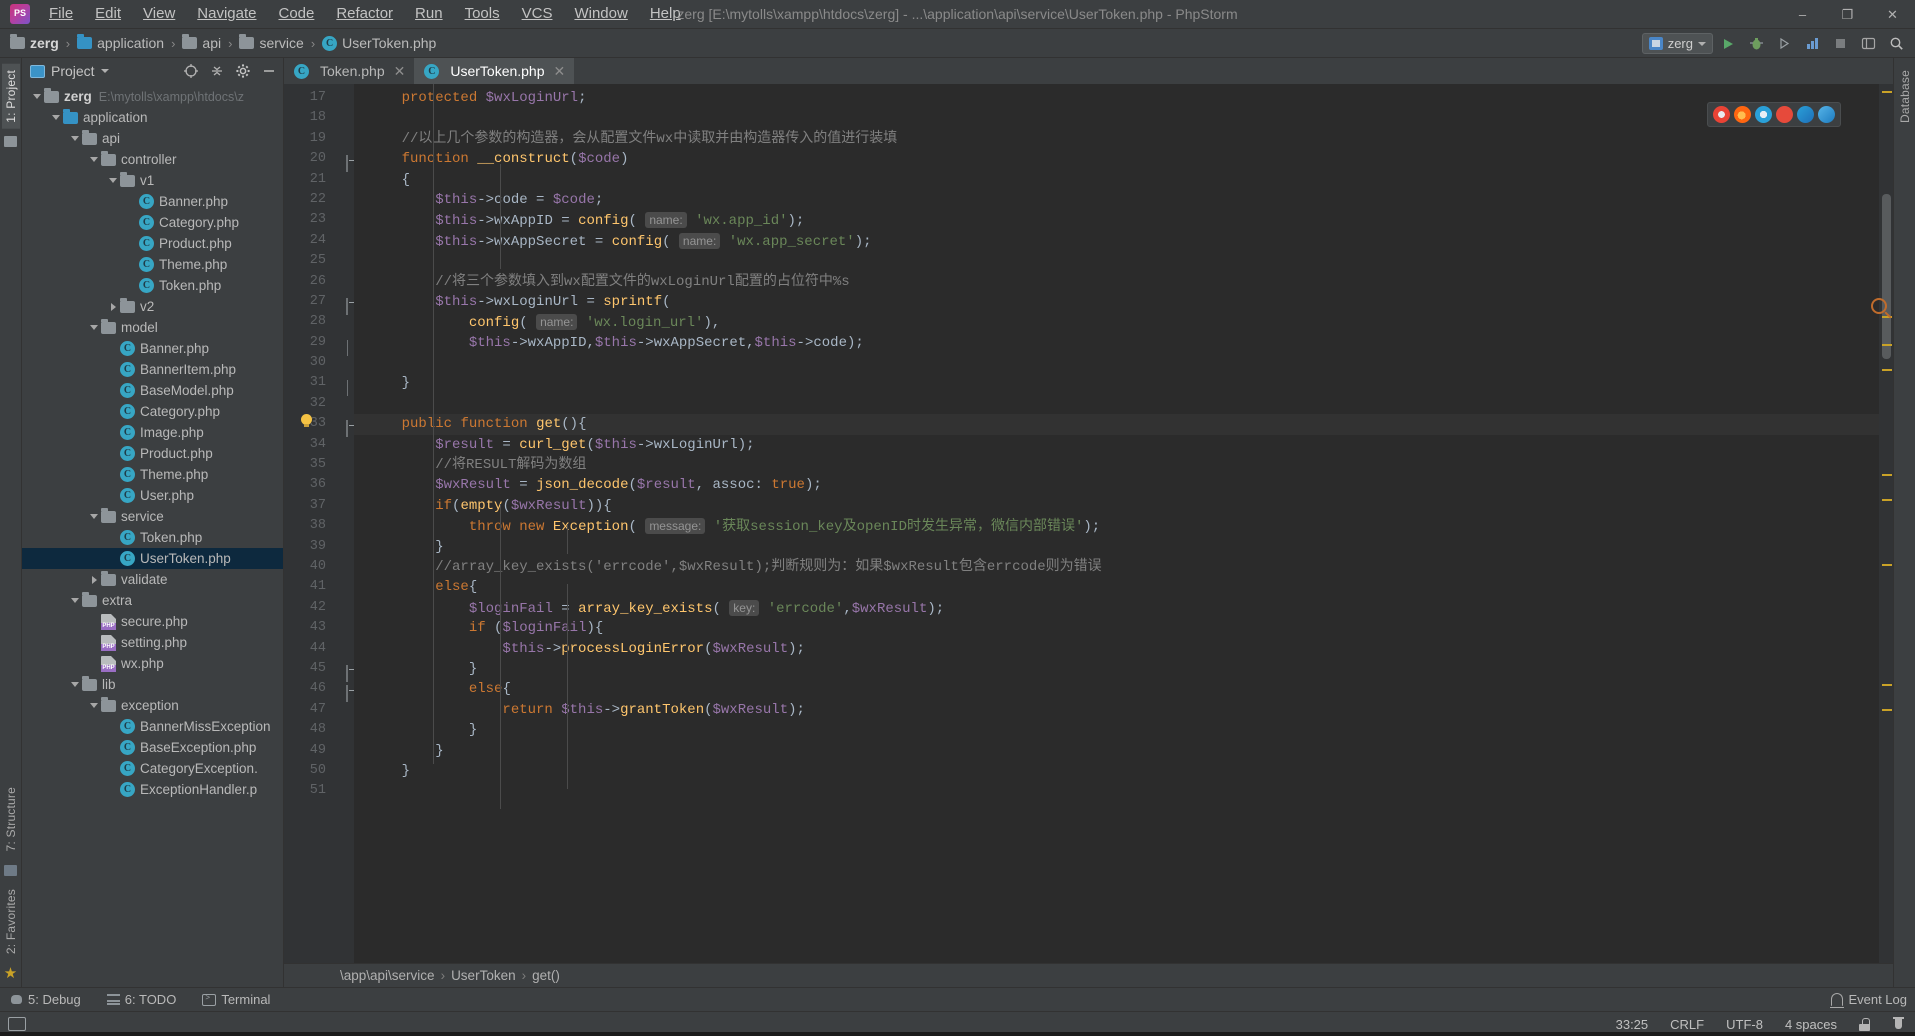 The image size is (1915, 1036). Describe the element at coordinates (319, 385) in the screenshot. I see `line-number: 31` at that location.